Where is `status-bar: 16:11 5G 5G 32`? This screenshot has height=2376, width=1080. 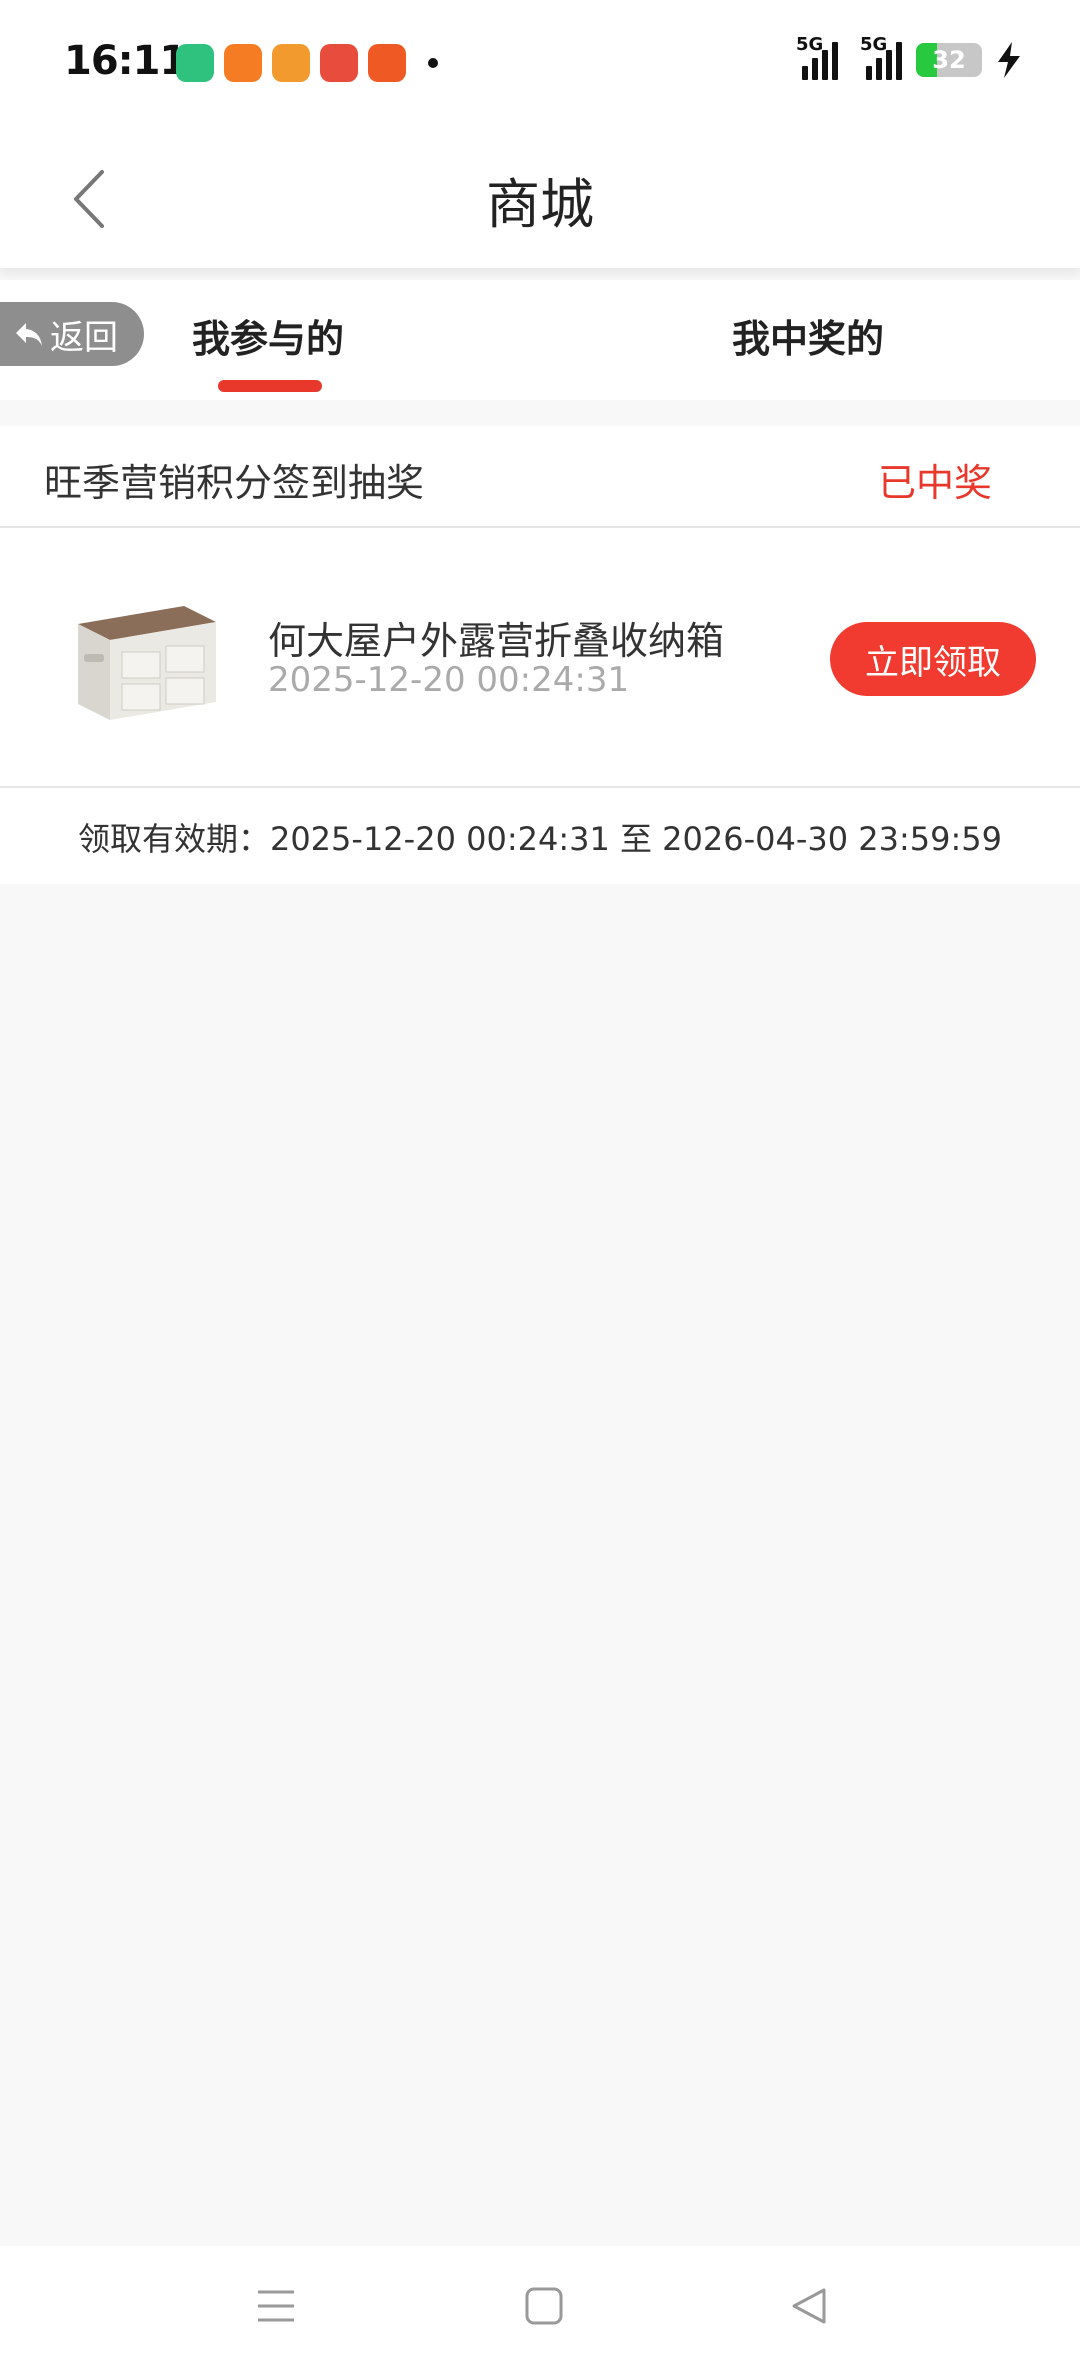
status-bar: 16:11 5G 5G 32 is located at coordinates (540, 65).